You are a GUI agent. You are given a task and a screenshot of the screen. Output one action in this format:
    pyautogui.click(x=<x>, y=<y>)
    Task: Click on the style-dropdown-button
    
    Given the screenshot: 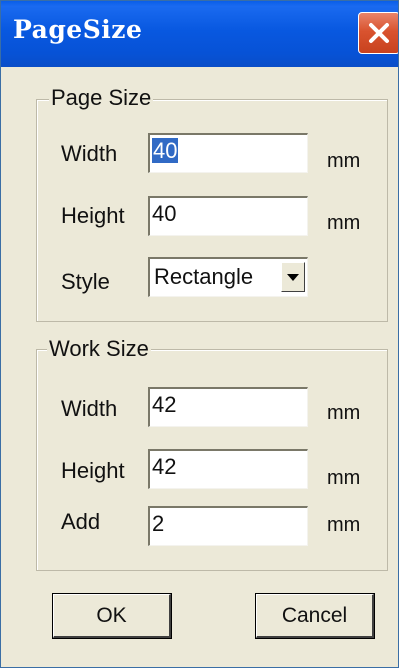 What is the action you would take?
    pyautogui.click(x=293, y=277)
    